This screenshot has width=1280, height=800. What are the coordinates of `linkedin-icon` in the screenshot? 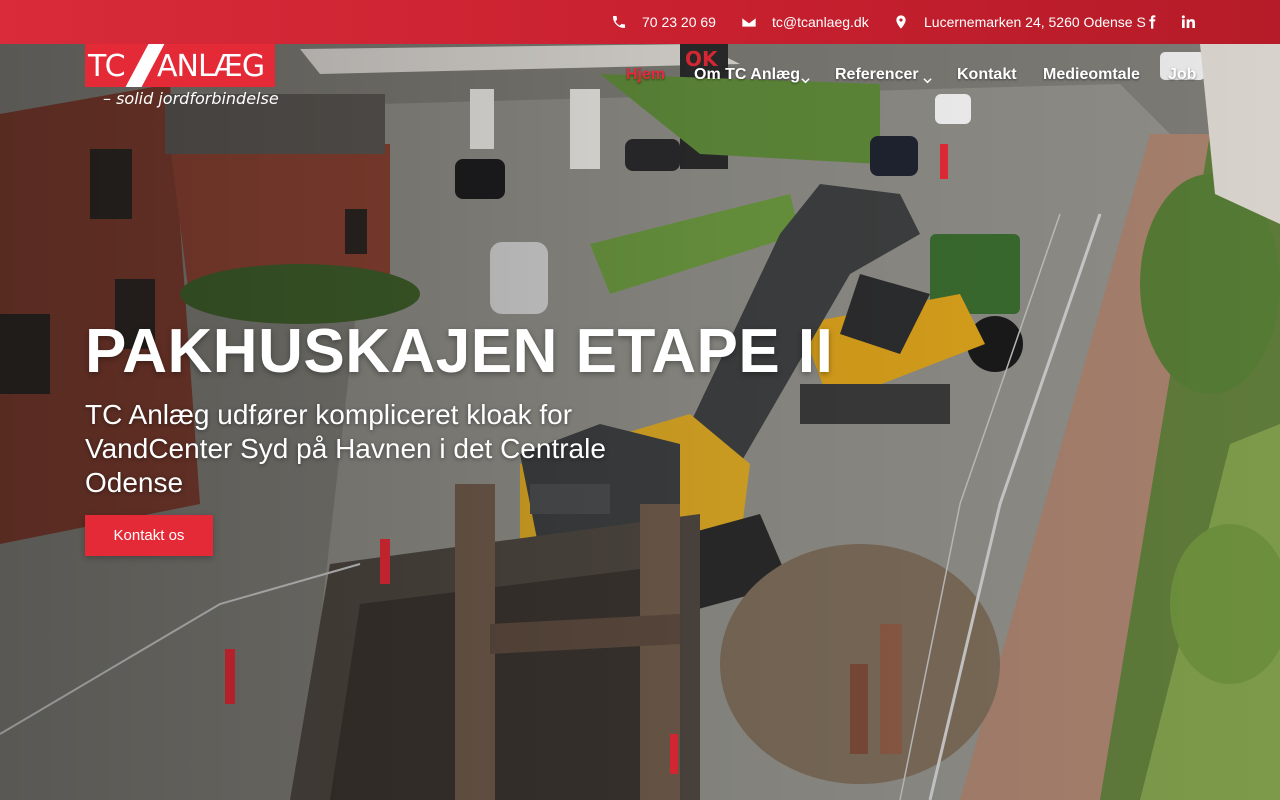 It's located at (1188, 22).